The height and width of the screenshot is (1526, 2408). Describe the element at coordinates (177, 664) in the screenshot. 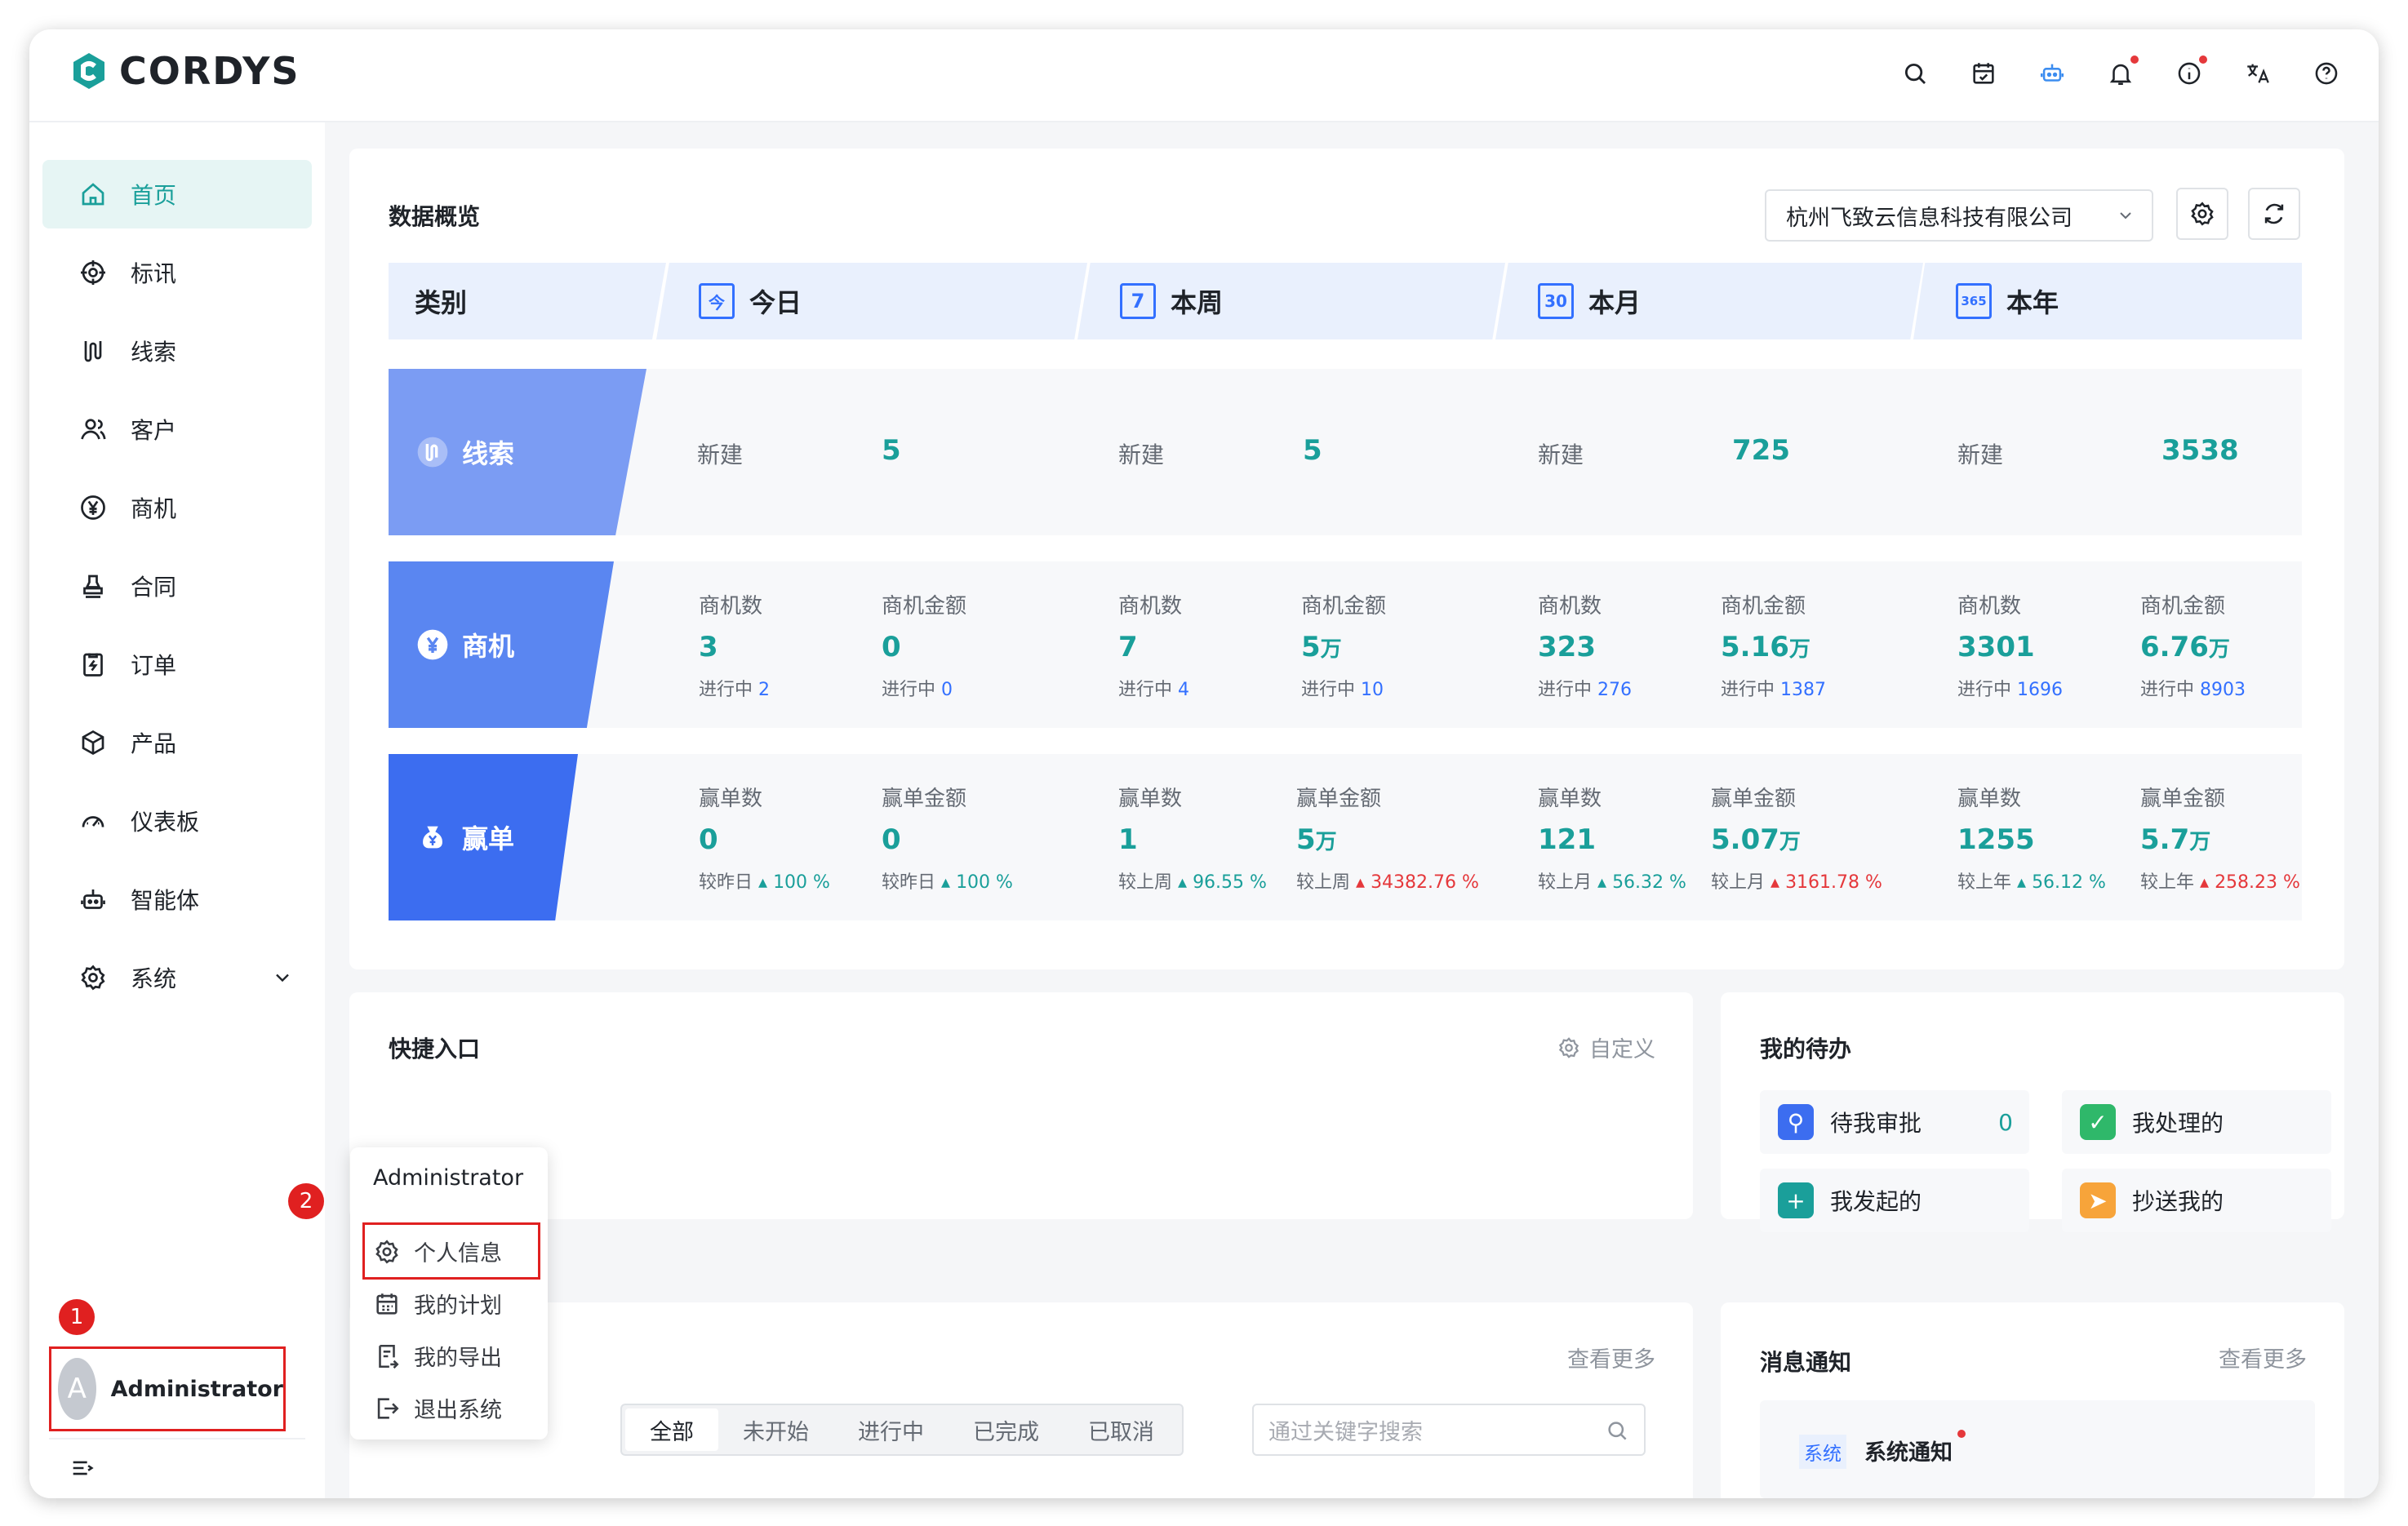

I see `sidebar-item-order: 订单` at that location.